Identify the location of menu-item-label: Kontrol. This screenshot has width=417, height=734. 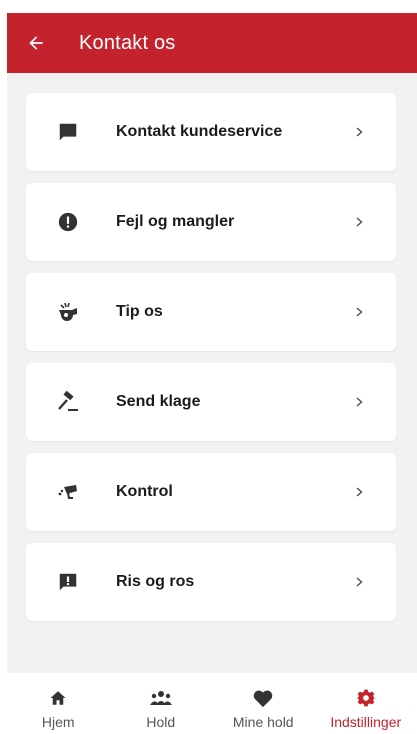
(144, 491).